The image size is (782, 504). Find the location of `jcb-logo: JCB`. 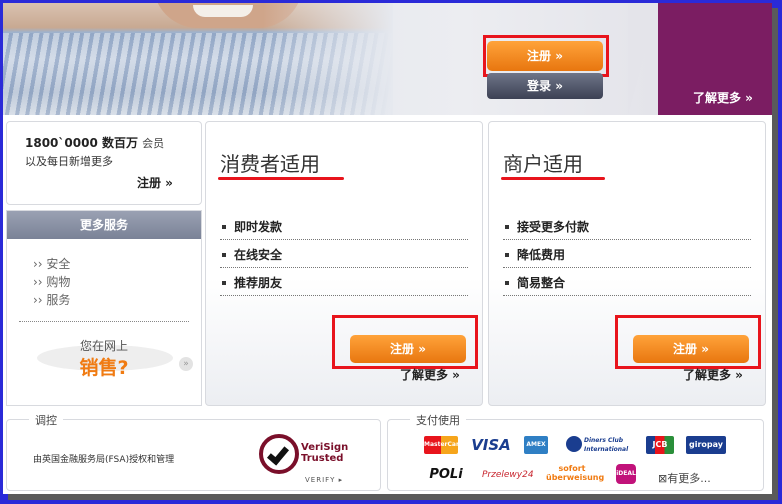

jcb-logo: JCB is located at coordinates (660, 445).